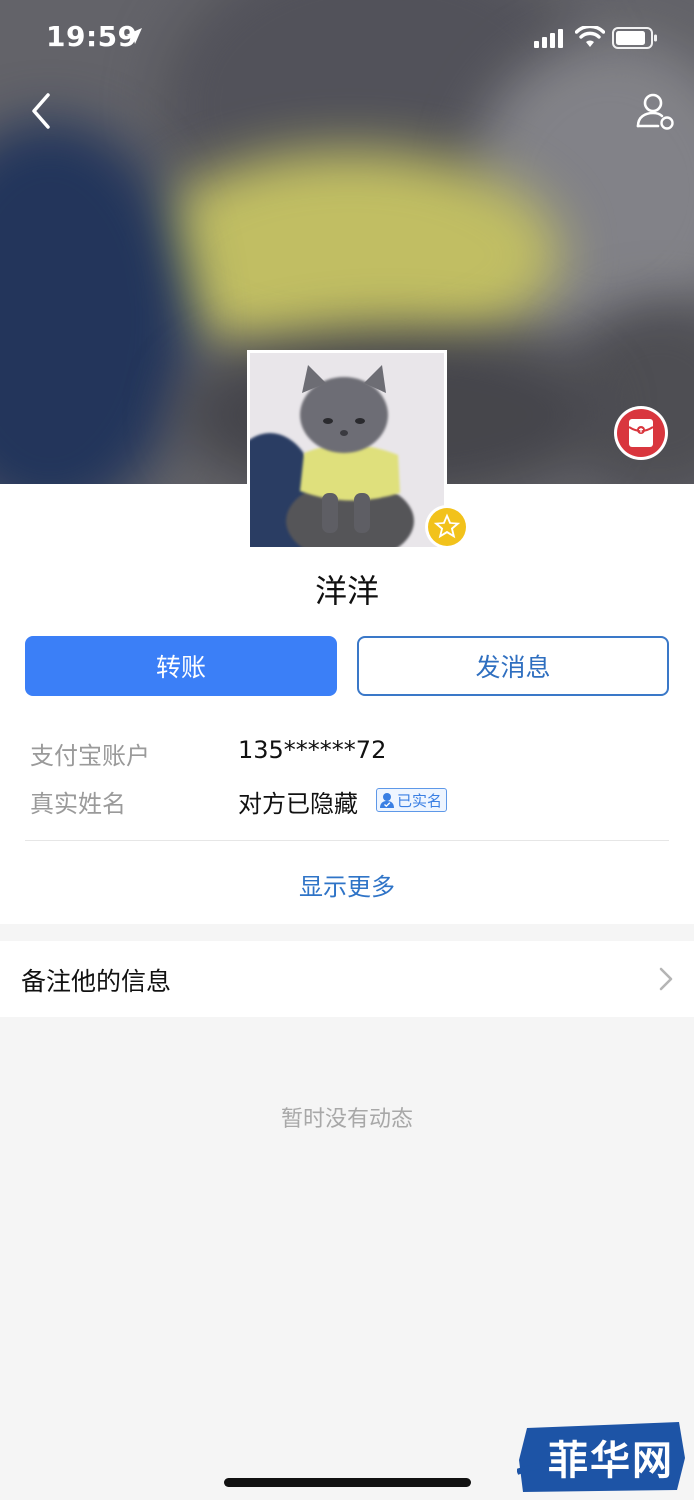 The image size is (694, 1500). What do you see at coordinates (387, 800) in the screenshot?
I see `verified-person-icon` at bounding box center [387, 800].